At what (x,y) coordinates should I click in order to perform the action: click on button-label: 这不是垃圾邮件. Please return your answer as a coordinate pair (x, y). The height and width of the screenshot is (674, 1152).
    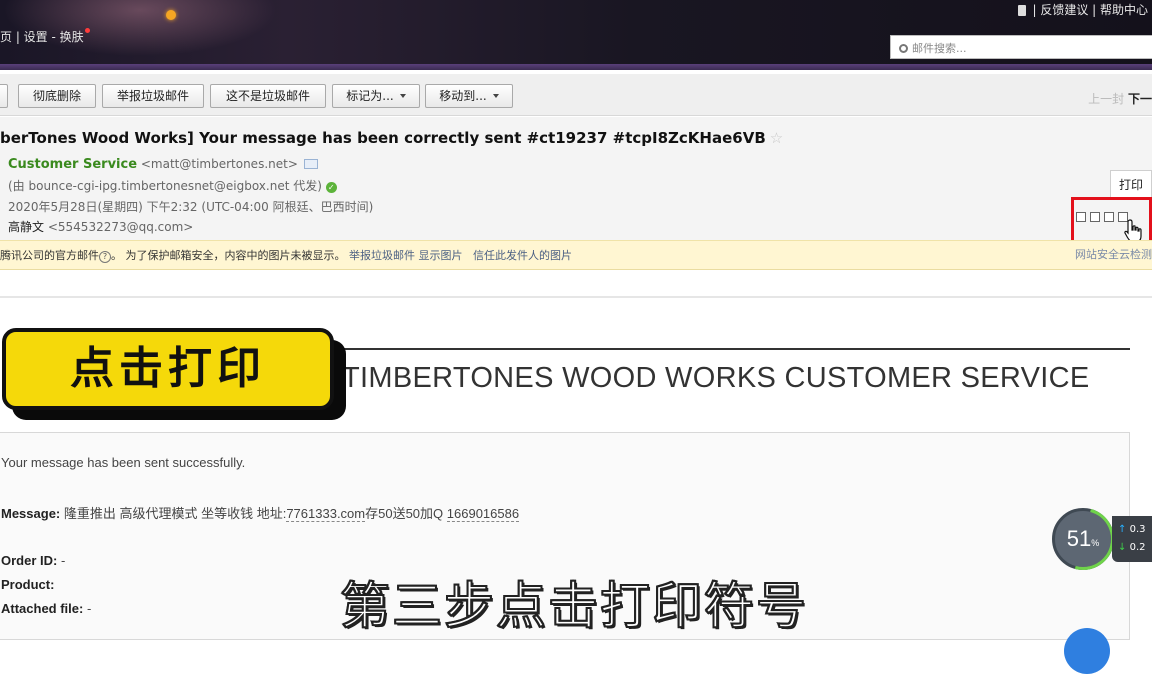
    Looking at the image, I should click on (267, 96).